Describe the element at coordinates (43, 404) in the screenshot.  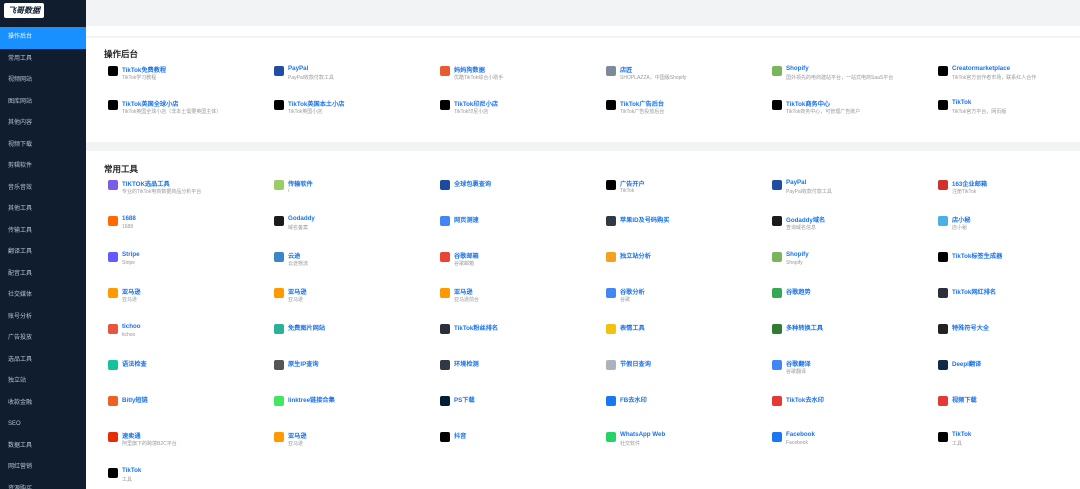
I see `sidebar-item: 收款金融` at that location.